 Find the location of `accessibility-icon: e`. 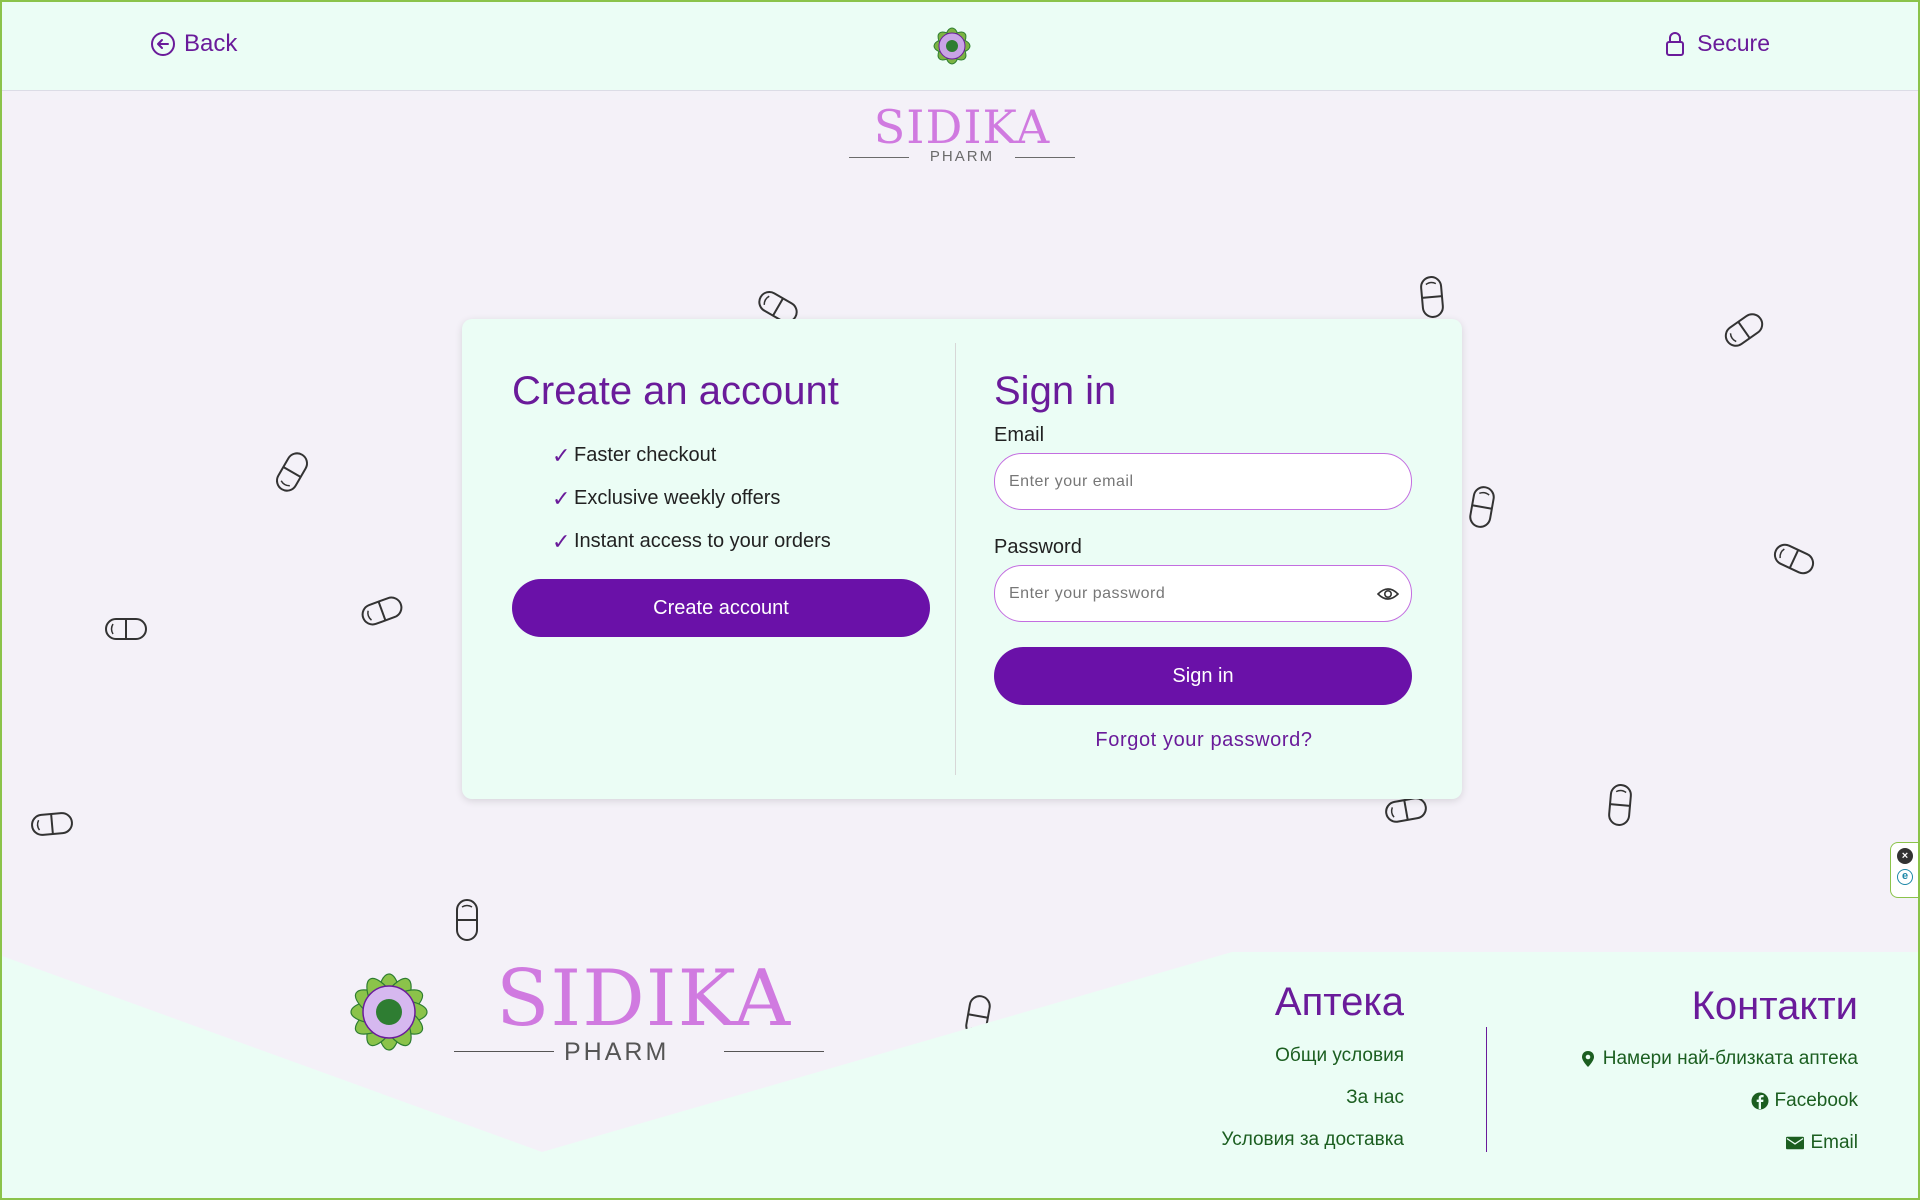

accessibility-icon: e is located at coordinates (1905, 877).